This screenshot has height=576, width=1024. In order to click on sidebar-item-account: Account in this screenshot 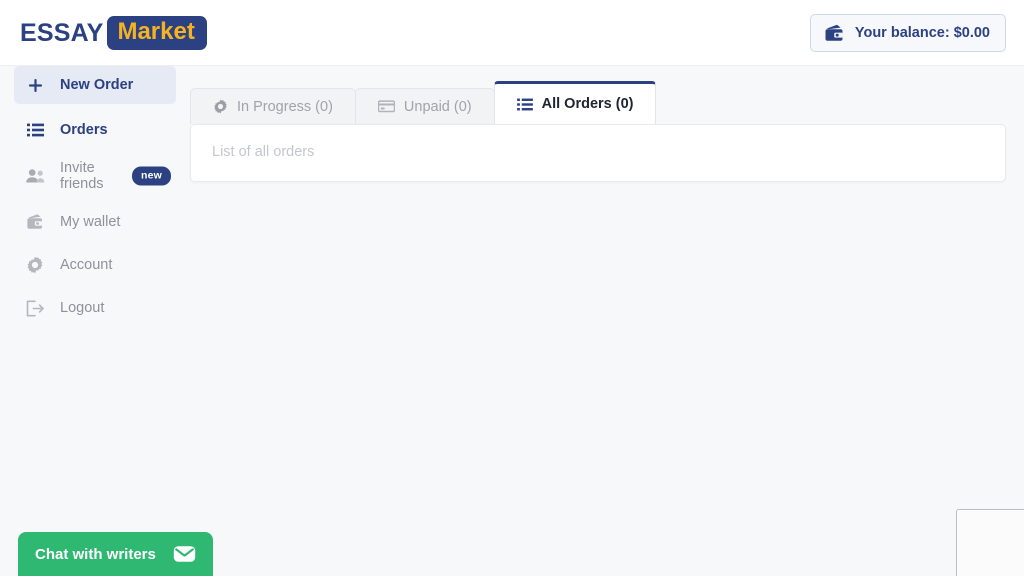, I will do `click(95, 265)`.